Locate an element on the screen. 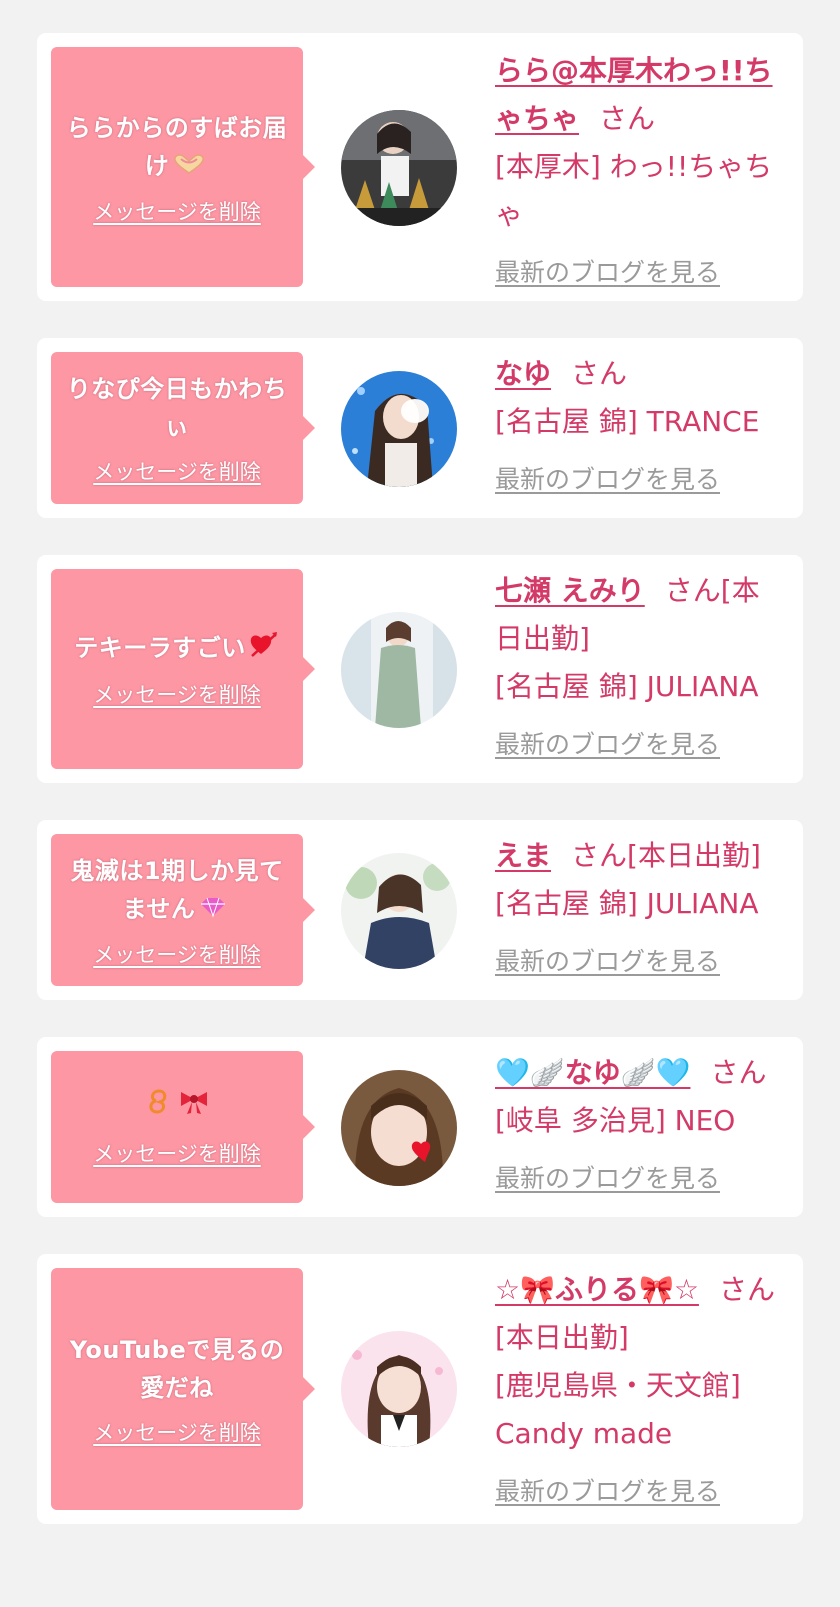 The width and height of the screenshot is (840, 1607). message-text: テキーラすごい is located at coordinates (177, 649).